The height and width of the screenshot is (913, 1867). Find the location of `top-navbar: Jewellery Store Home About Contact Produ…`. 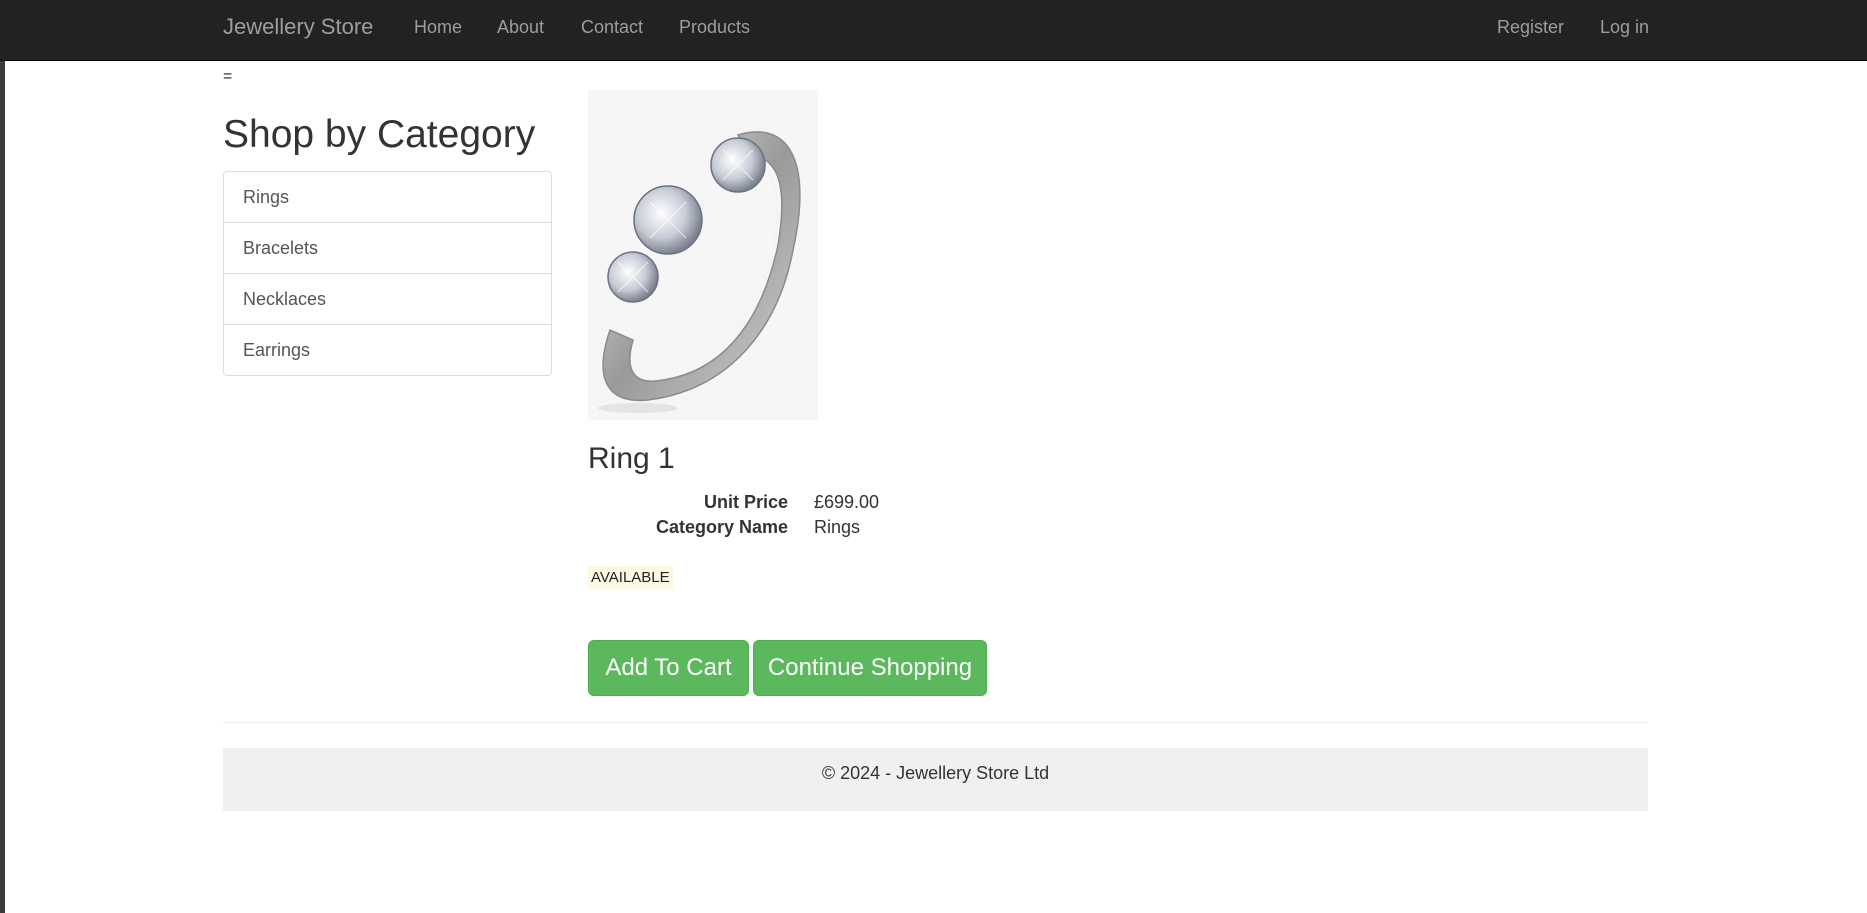

top-navbar: Jewellery Store Home About Contact Produ… is located at coordinates (933, 30).